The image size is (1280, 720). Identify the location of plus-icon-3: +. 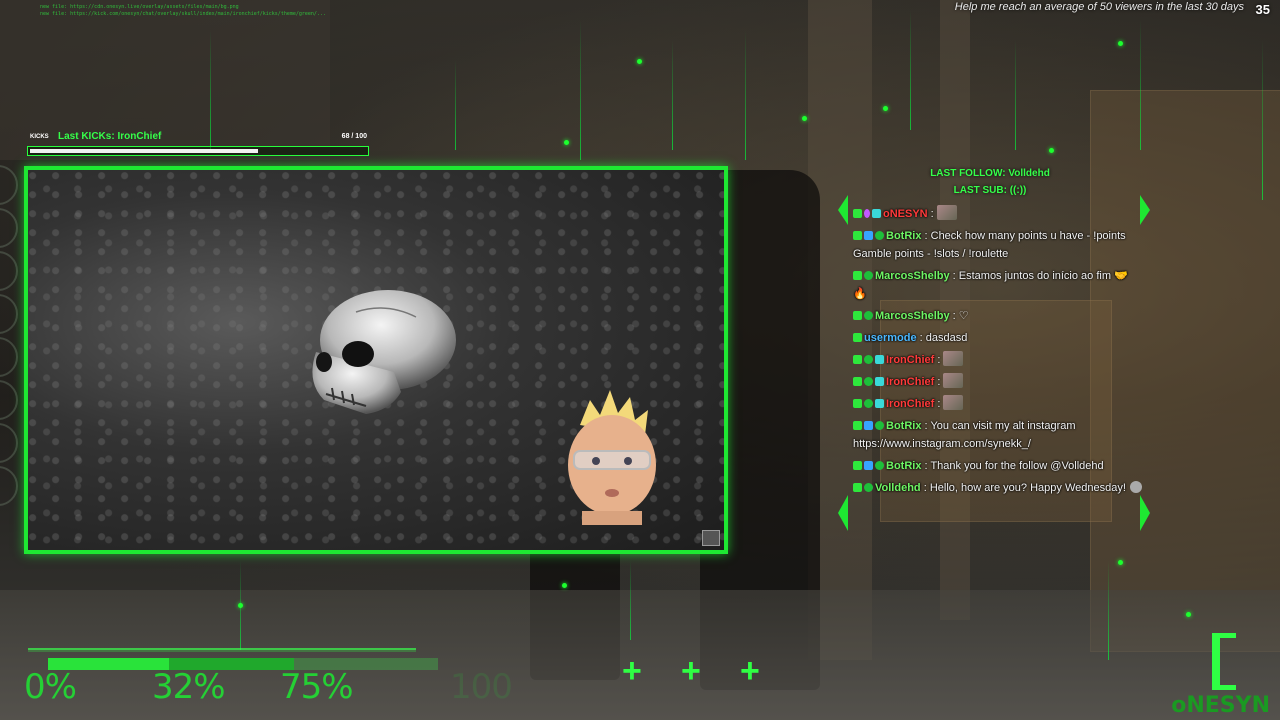
(750, 671).